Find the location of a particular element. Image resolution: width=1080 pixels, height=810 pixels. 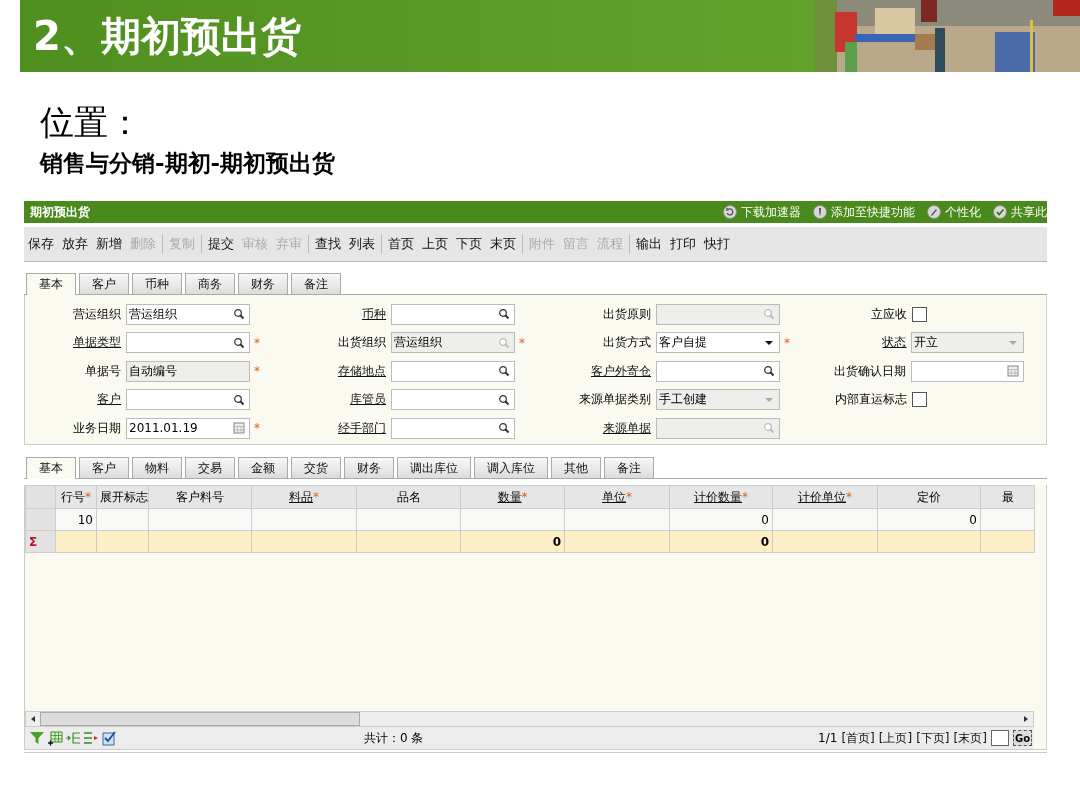

toolbar-button: 上页 is located at coordinates (435, 244).